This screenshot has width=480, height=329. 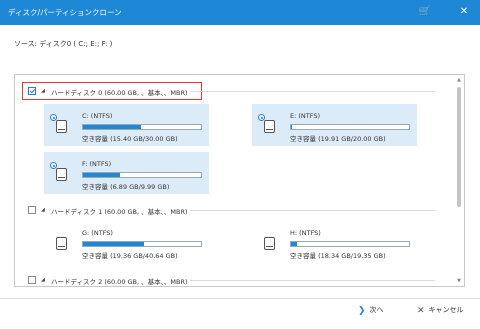 I want to click on arrow-right-icon: ❯, so click(x=362, y=311).